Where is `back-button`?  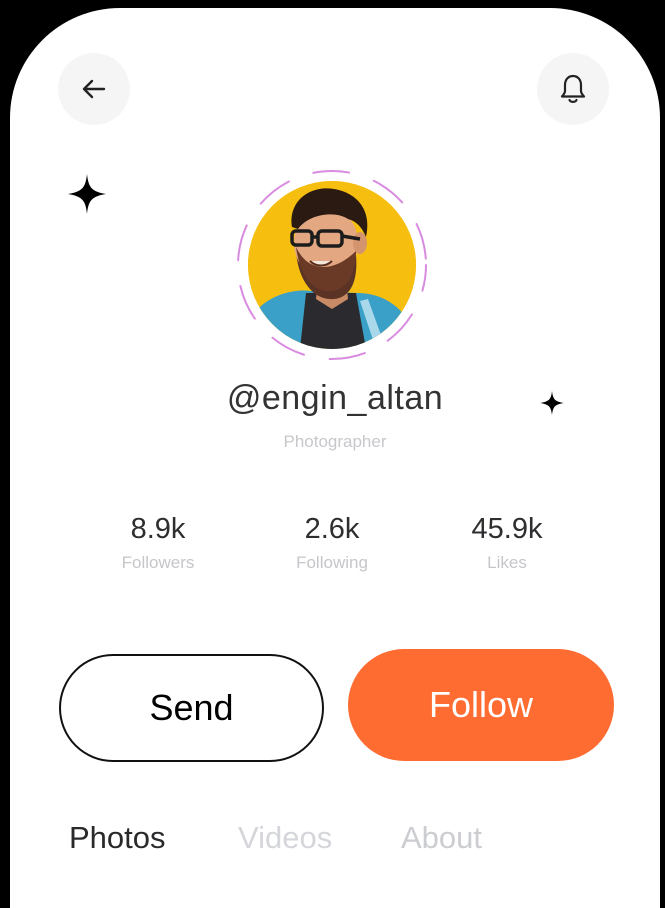
back-button is located at coordinates (94, 89).